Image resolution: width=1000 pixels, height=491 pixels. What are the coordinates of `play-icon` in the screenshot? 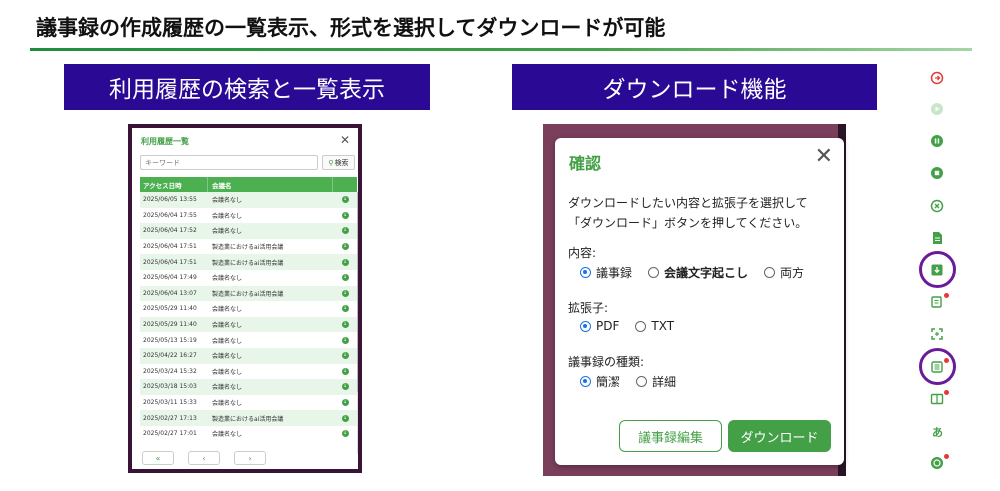 It's located at (937, 109).